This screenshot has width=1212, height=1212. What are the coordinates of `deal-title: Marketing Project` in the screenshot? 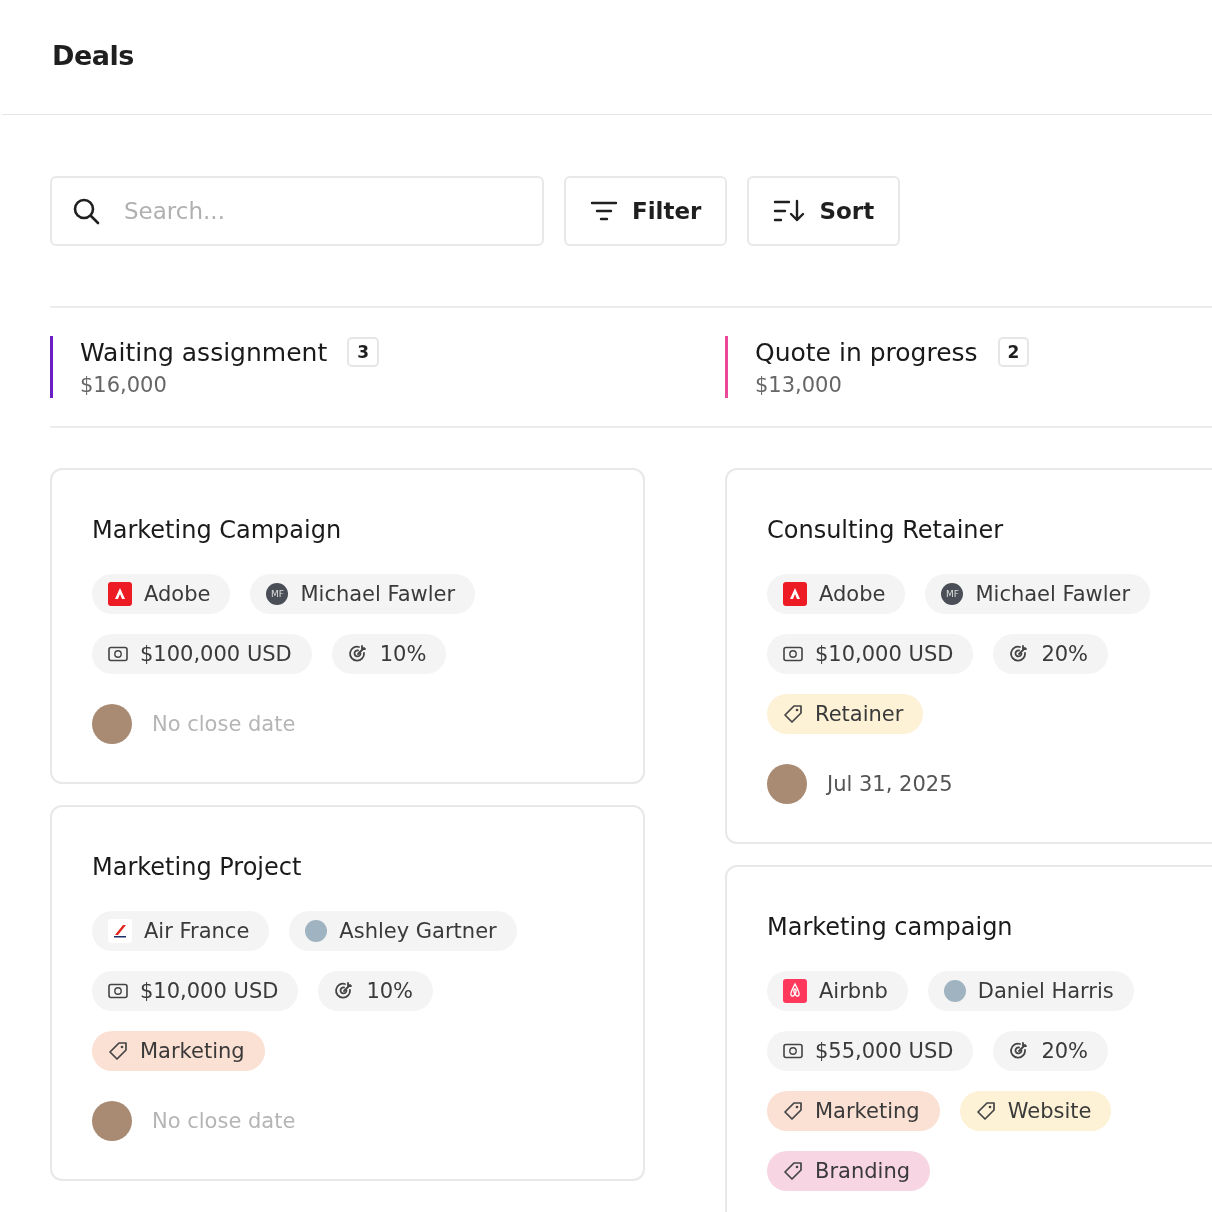 It's located at (197, 867).